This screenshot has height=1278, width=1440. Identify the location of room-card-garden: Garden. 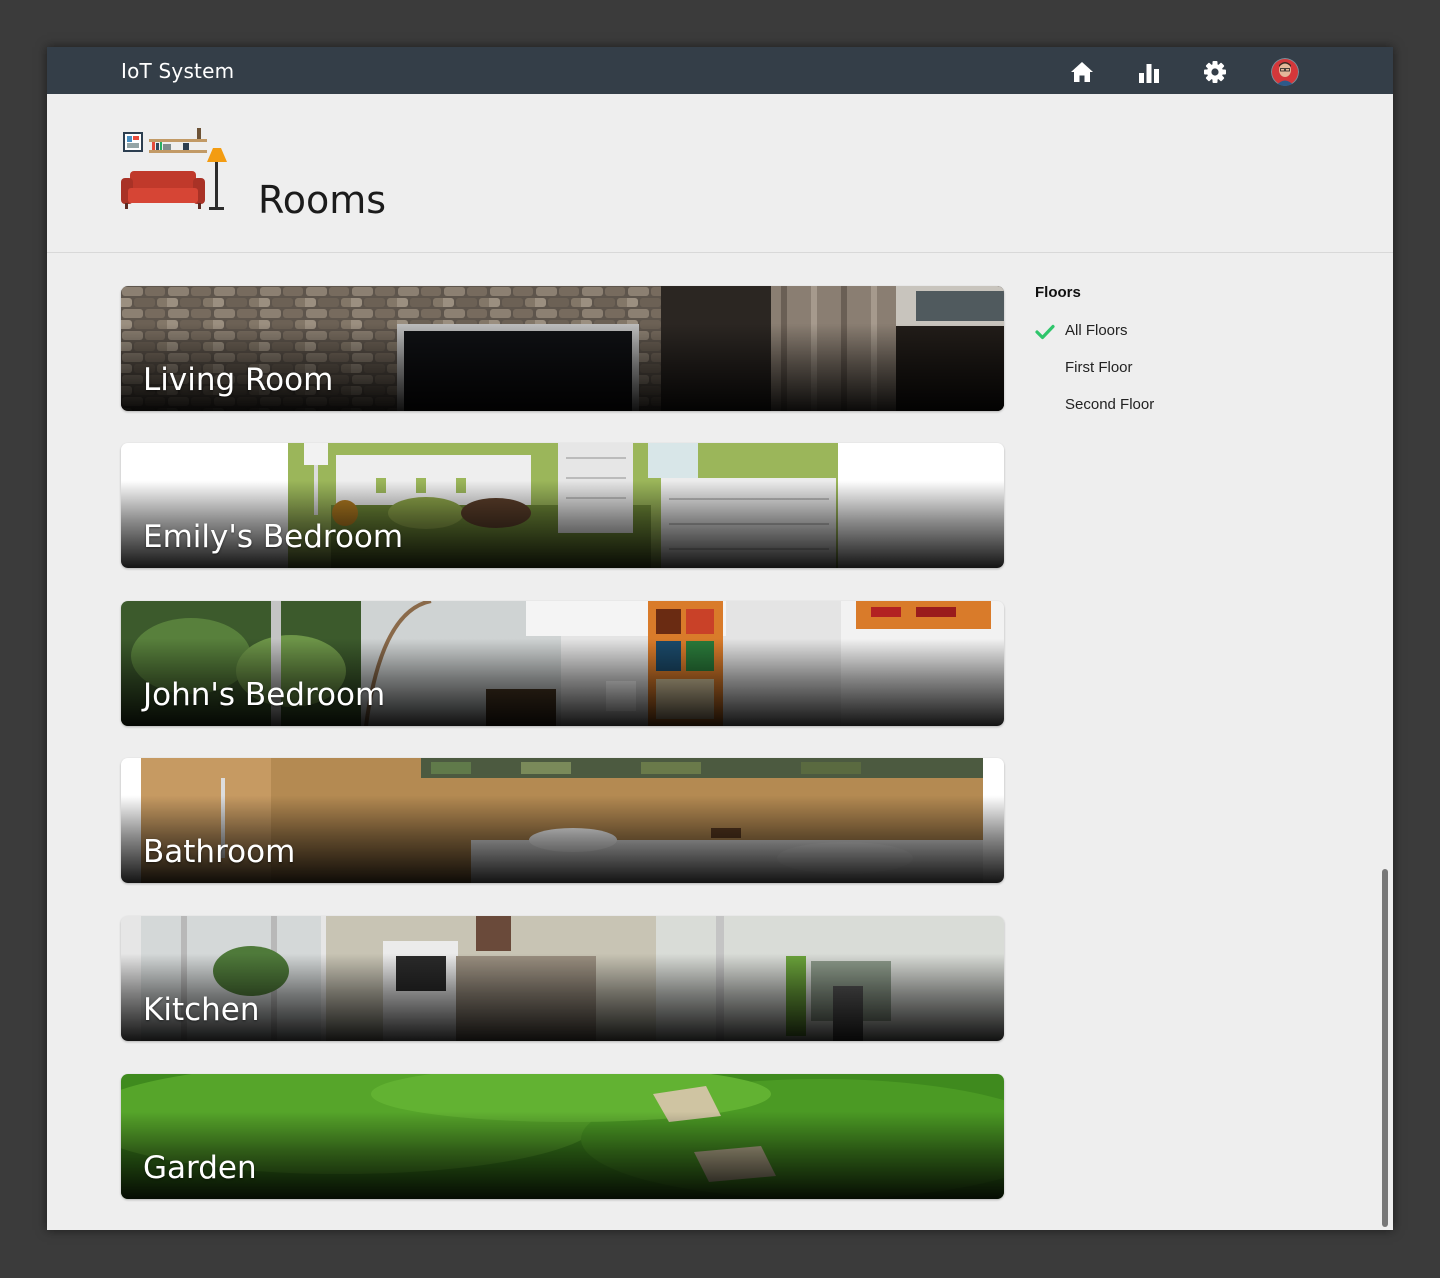
(562, 1136).